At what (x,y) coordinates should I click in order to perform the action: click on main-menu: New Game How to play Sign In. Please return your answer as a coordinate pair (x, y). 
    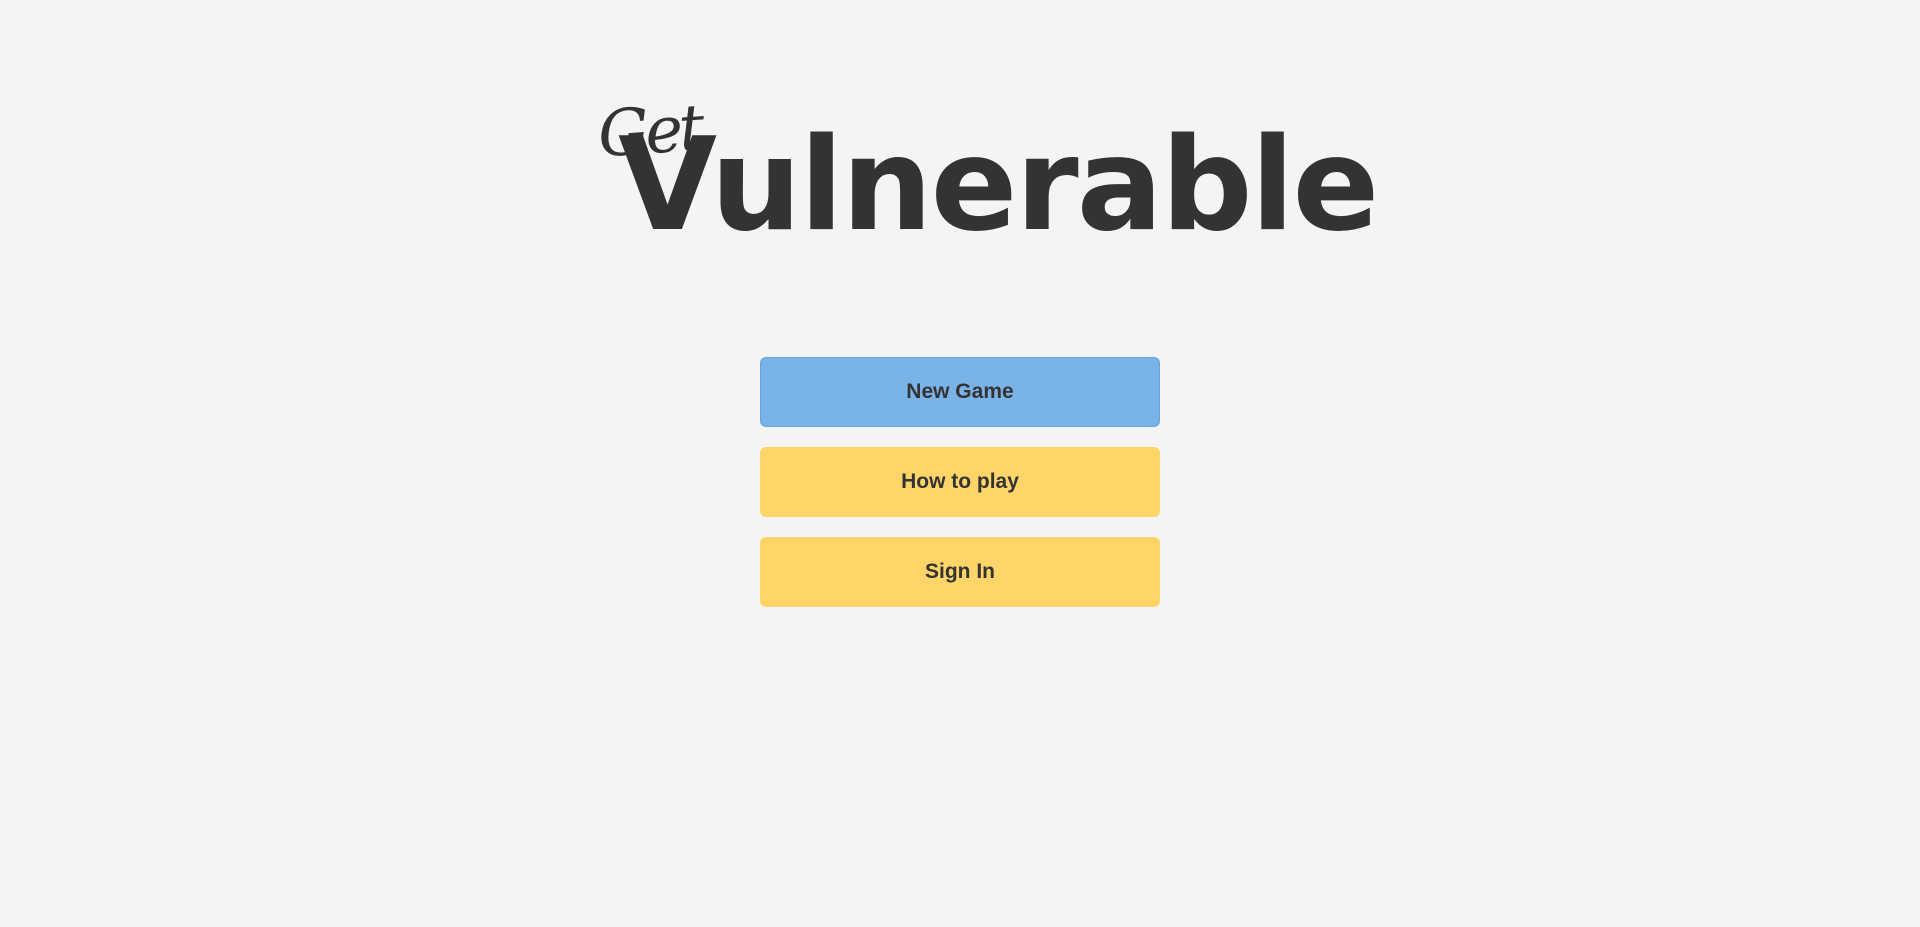
    Looking at the image, I should click on (960, 492).